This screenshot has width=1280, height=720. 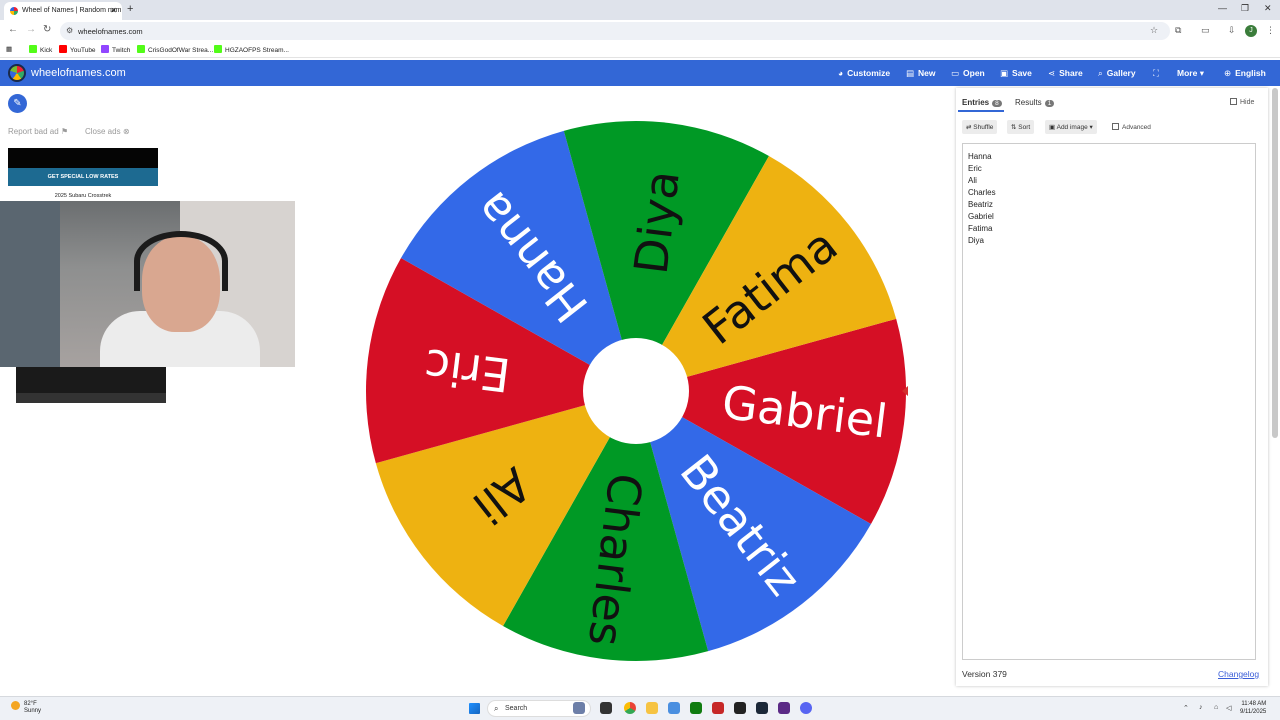 I want to click on webcam-overlay, so click(x=147, y=284).